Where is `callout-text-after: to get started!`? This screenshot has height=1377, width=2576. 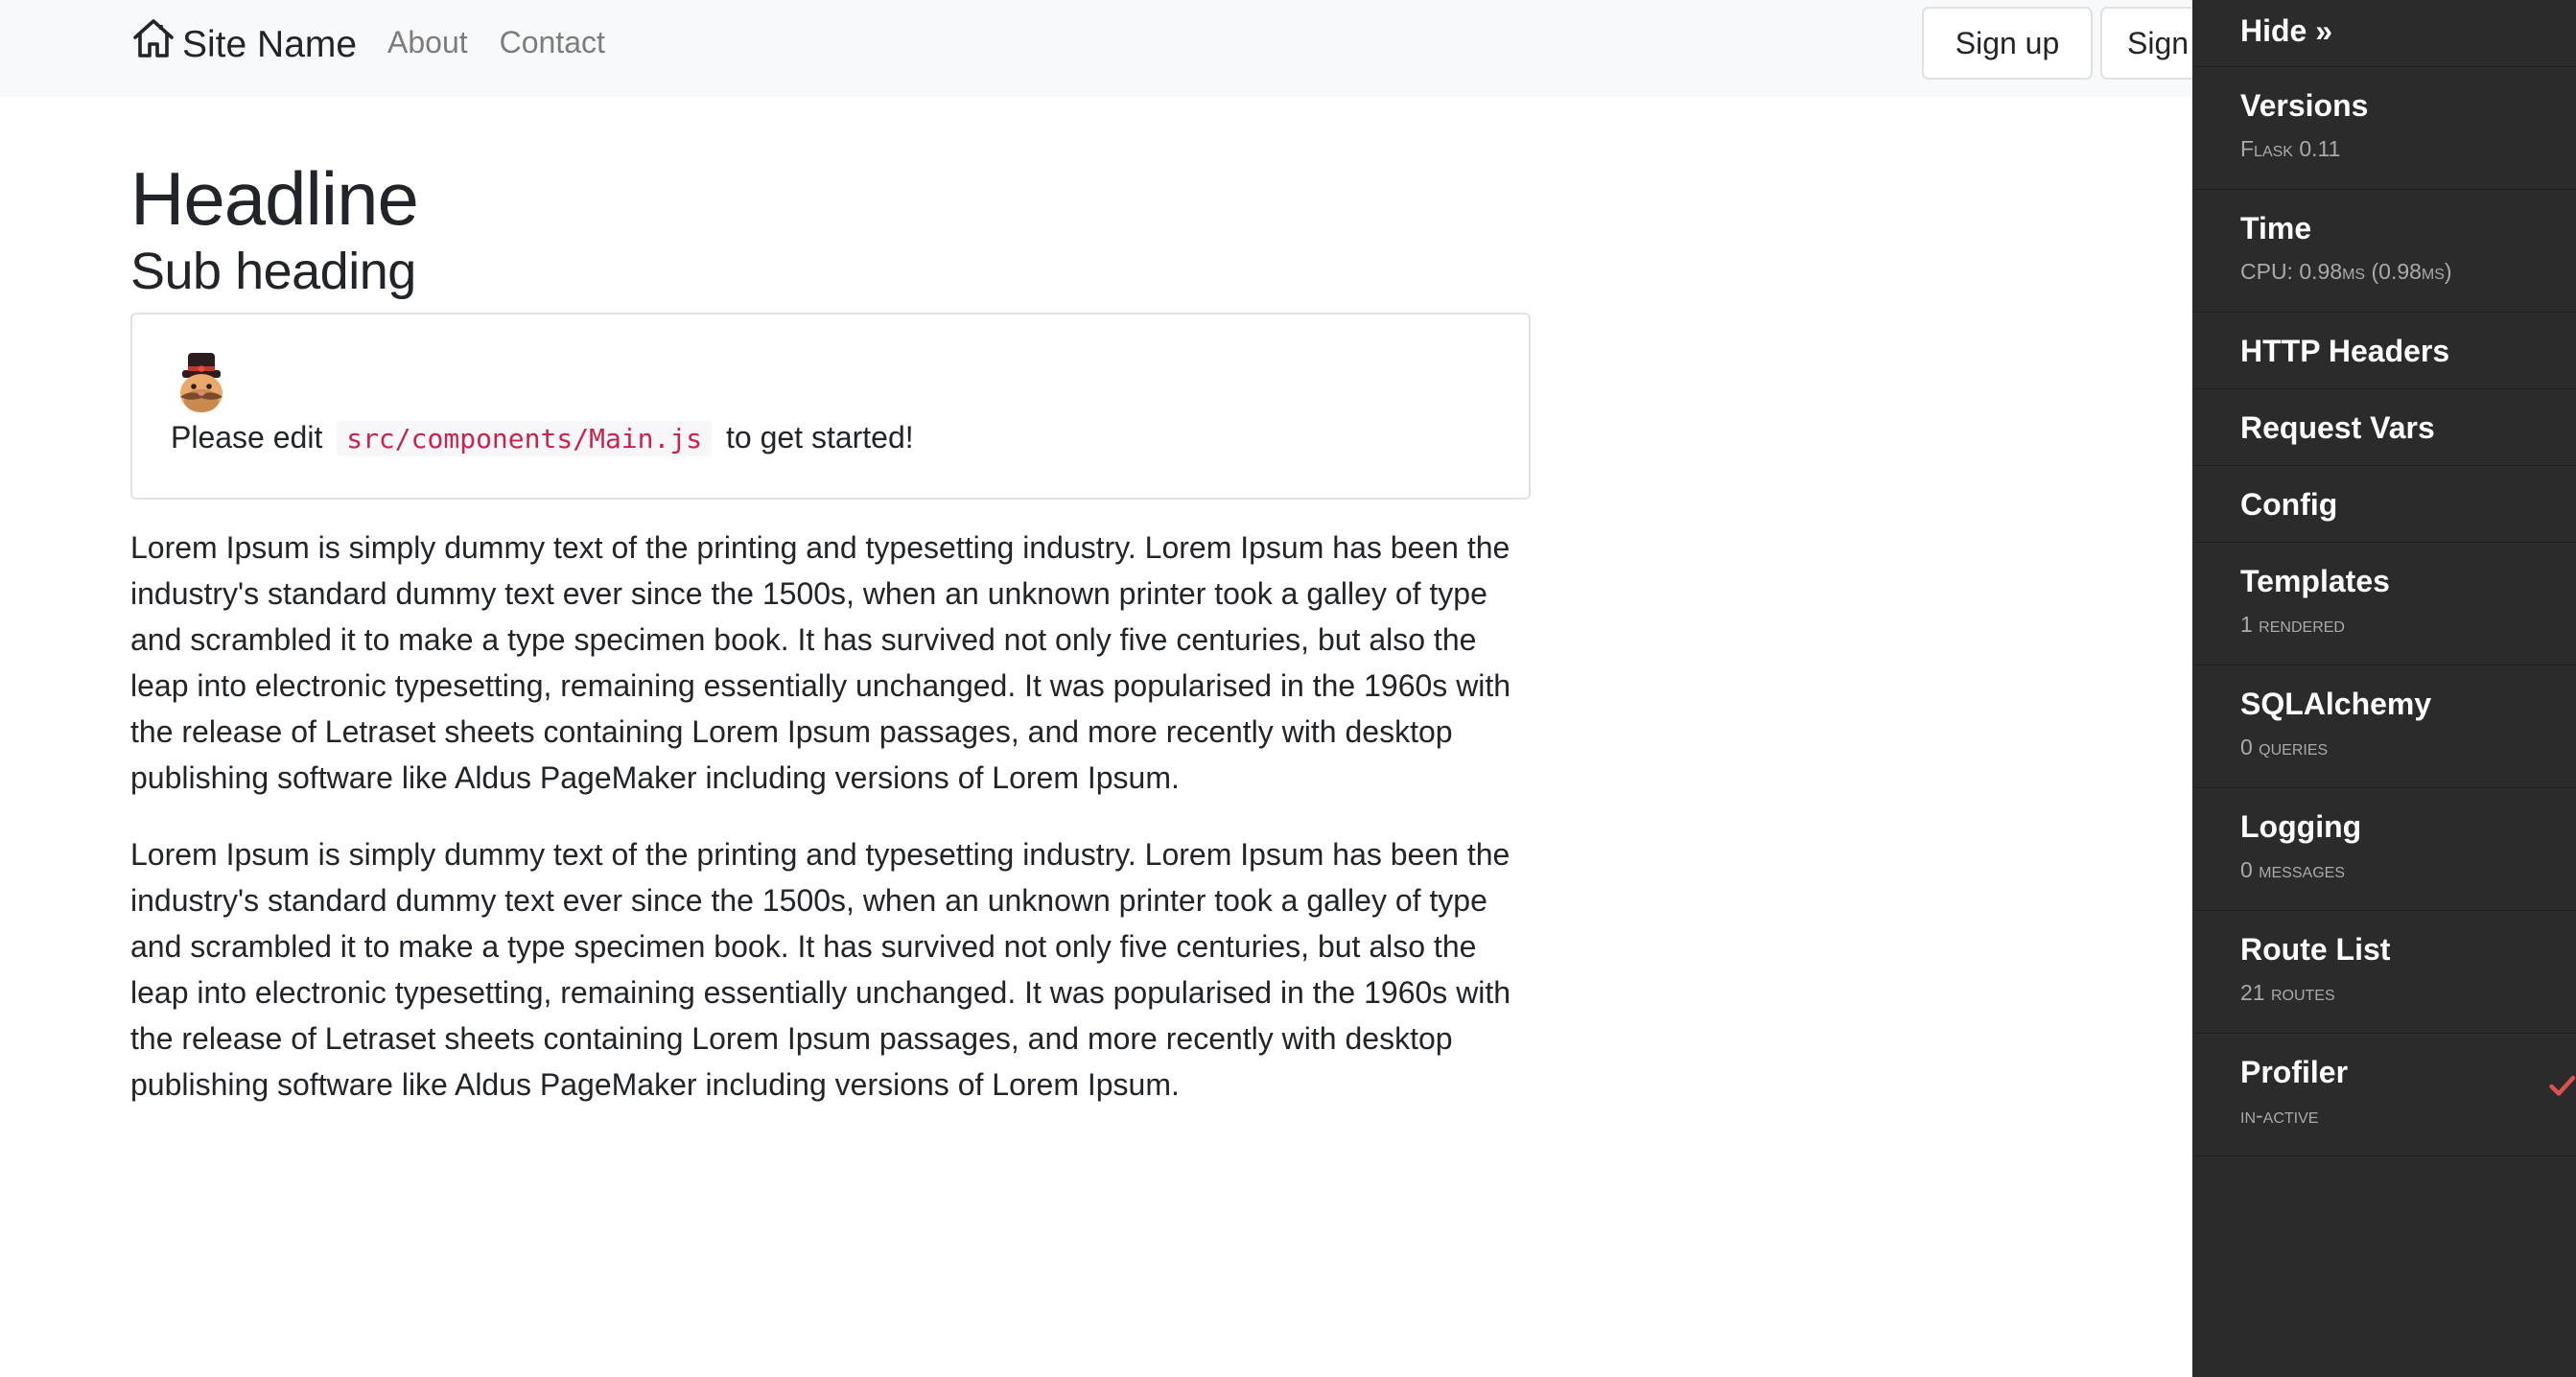
callout-text-after: to get started! is located at coordinates (819, 437).